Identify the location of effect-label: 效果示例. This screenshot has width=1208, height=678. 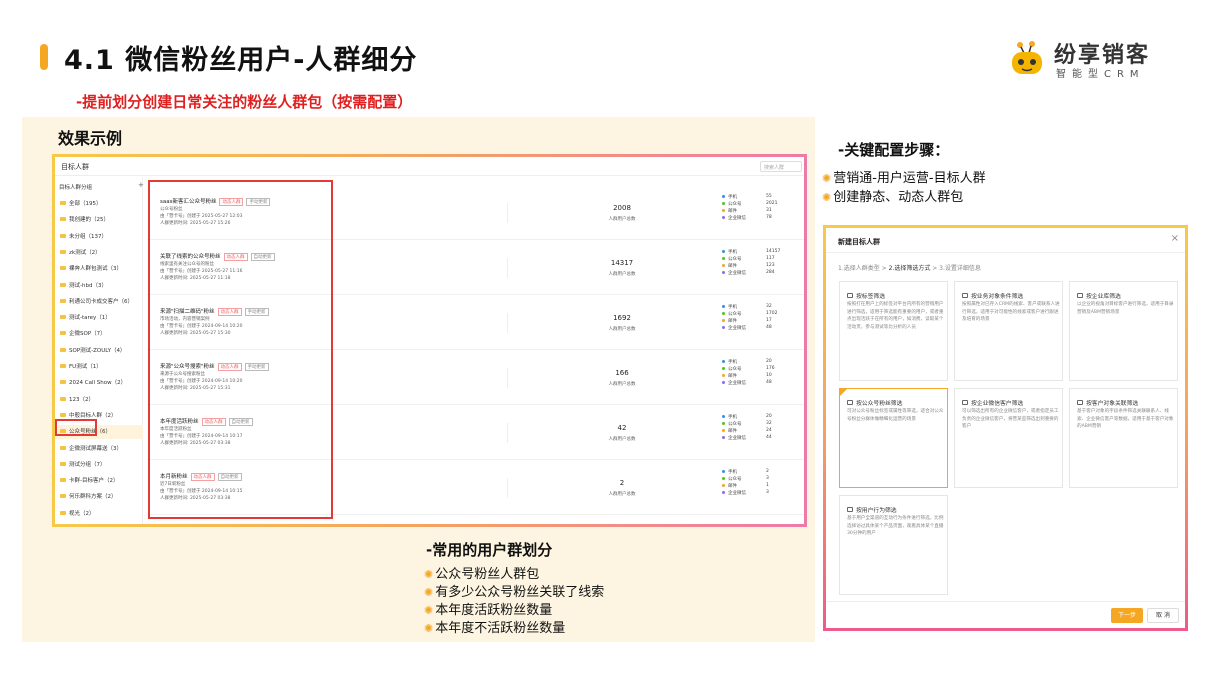
(90, 138).